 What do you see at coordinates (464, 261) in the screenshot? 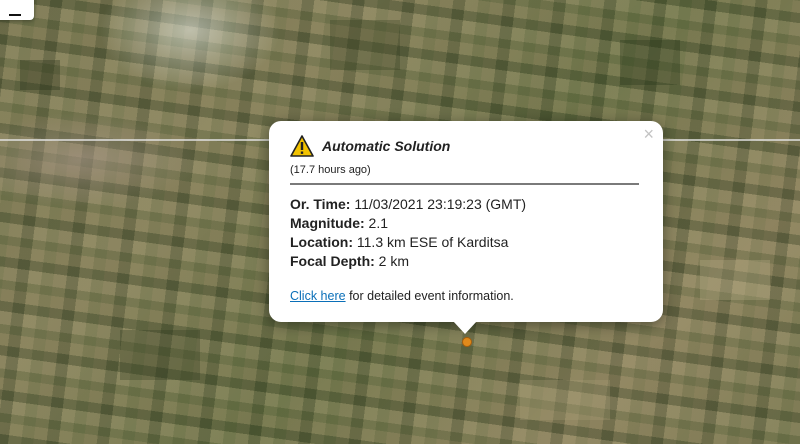
I see `focal-depth-row: Focal Depth: 2 km` at bounding box center [464, 261].